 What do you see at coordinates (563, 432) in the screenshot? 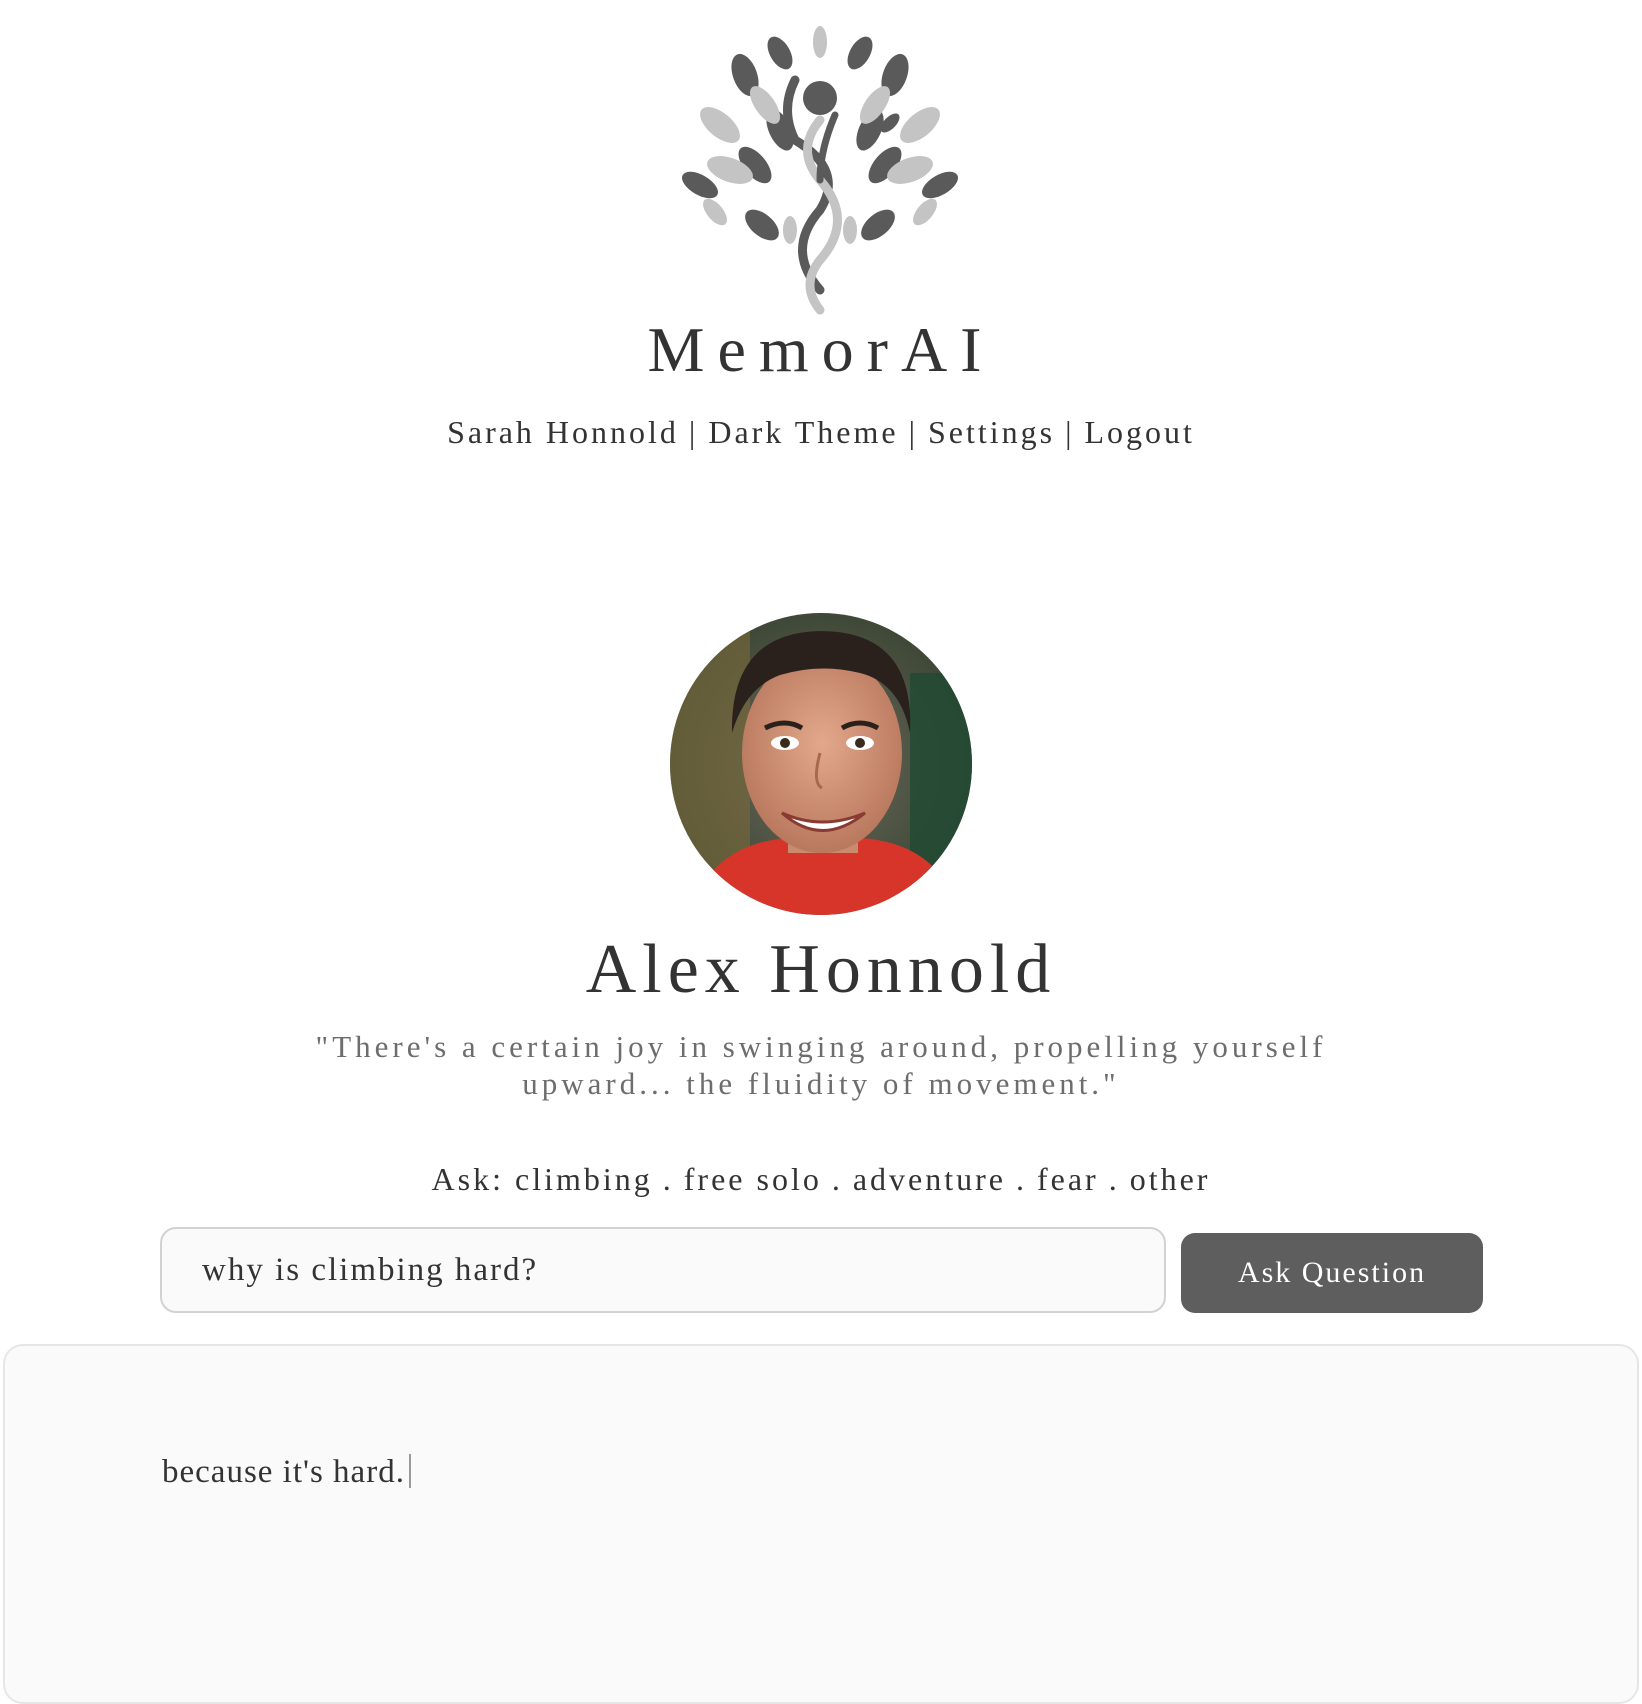
I see `nav-user-name: Sarah Honnold` at bounding box center [563, 432].